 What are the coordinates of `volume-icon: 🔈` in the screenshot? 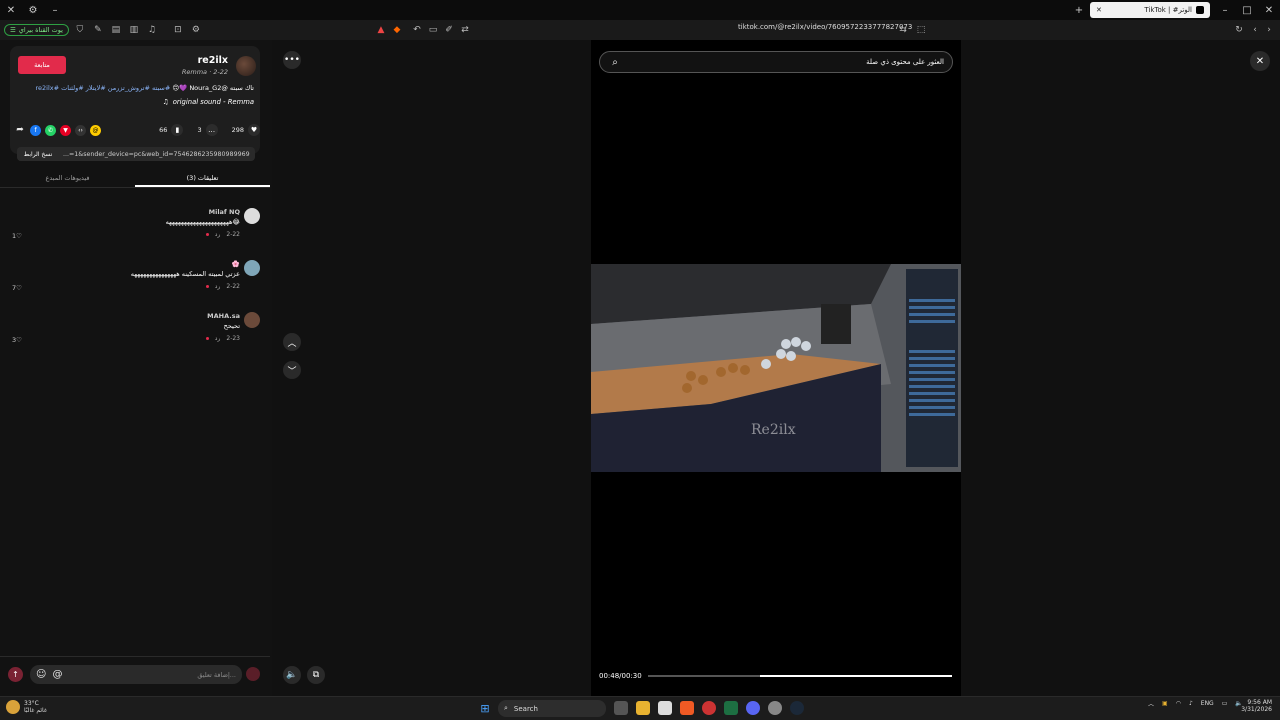 It's located at (292, 675).